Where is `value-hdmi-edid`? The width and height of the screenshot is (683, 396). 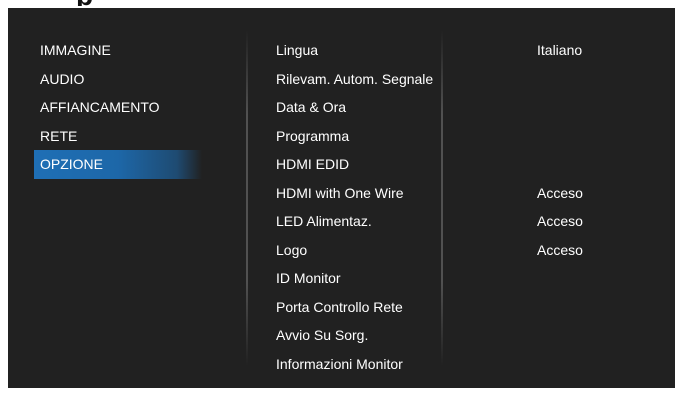 value-hdmi-edid is located at coordinates (560, 164).